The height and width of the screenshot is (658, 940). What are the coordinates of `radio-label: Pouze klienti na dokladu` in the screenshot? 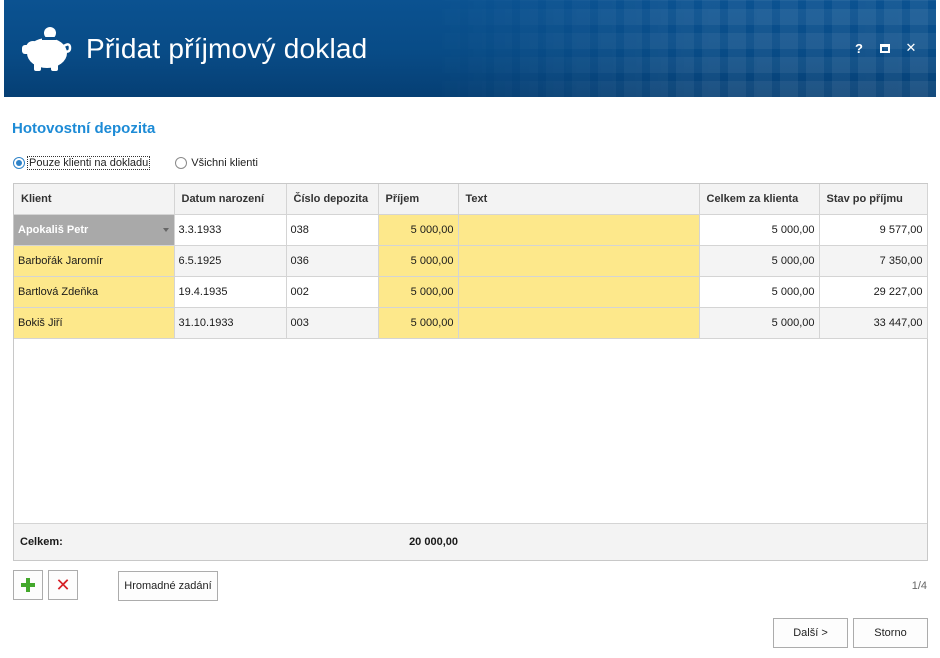 It's located at (88, 163).